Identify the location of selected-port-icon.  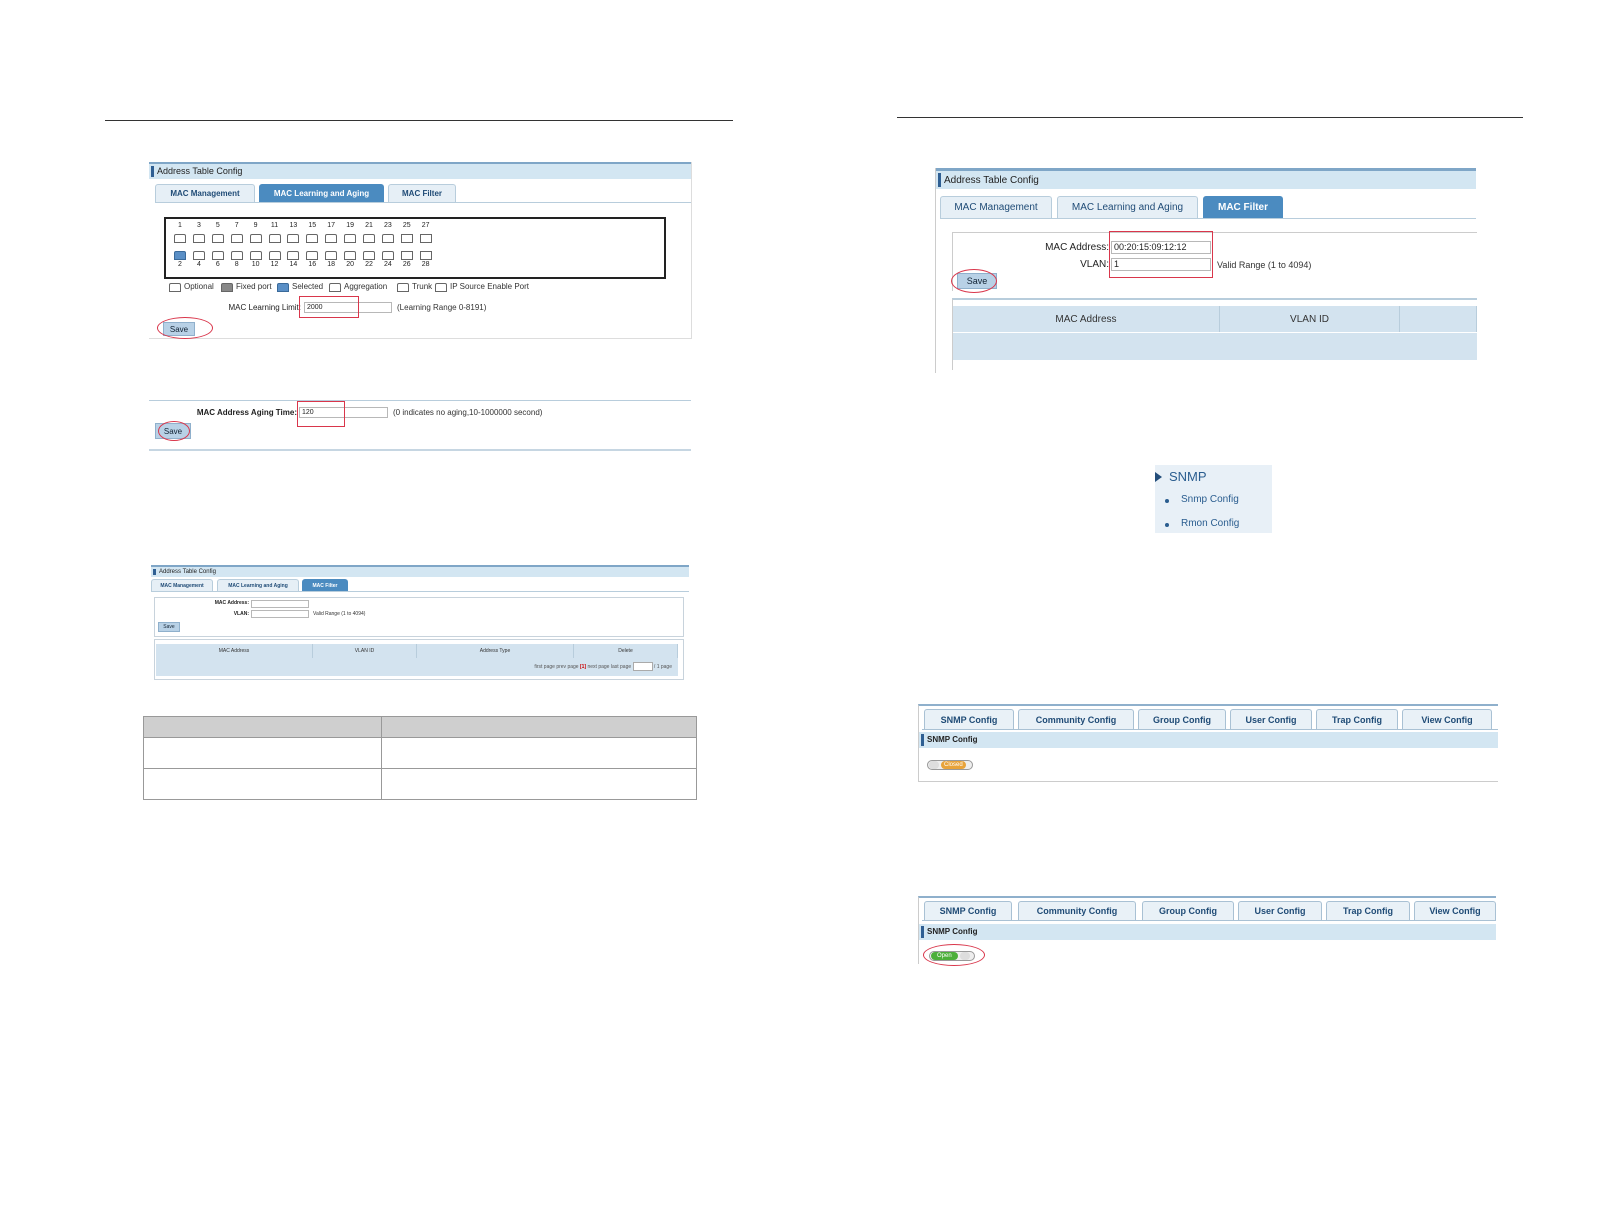
(283, 287).